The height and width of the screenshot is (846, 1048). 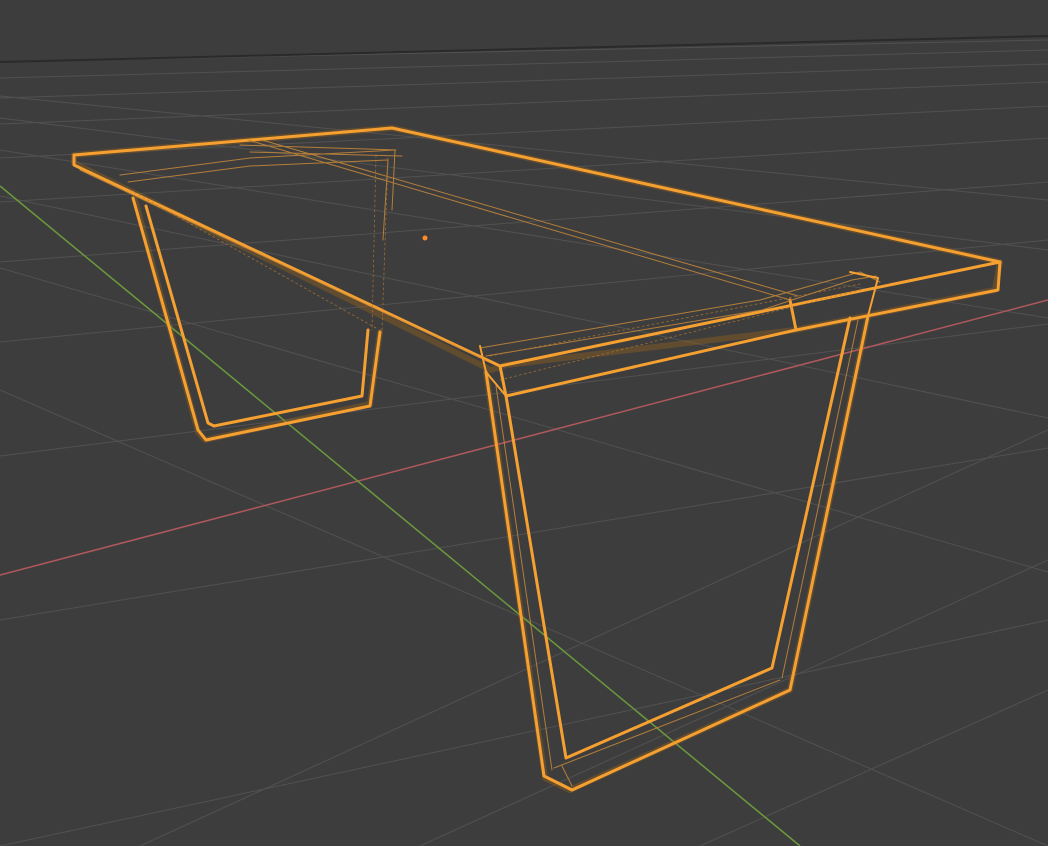 I want to click on tabletop-edge, so click(x=898, y=296).